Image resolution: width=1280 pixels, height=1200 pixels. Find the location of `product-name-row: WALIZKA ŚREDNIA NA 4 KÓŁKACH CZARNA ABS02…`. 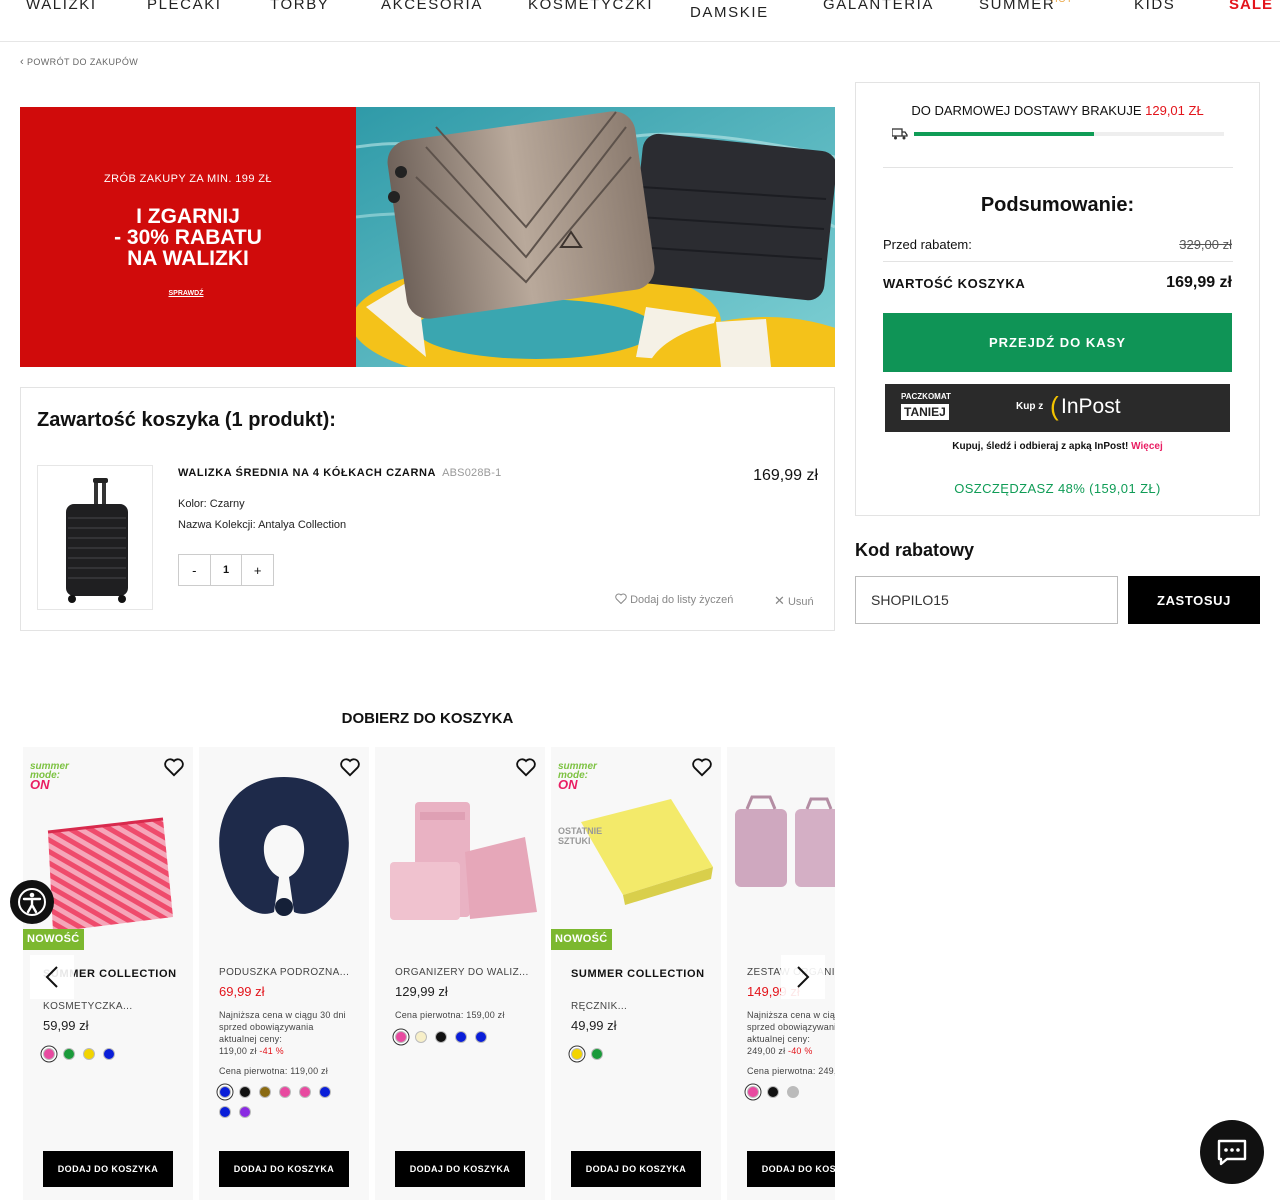

product-name-row: WALIZKA ŚREDNIA NA 4 KÓŁKACH CZARNA ABS02… is located at coordinates (339, 473).